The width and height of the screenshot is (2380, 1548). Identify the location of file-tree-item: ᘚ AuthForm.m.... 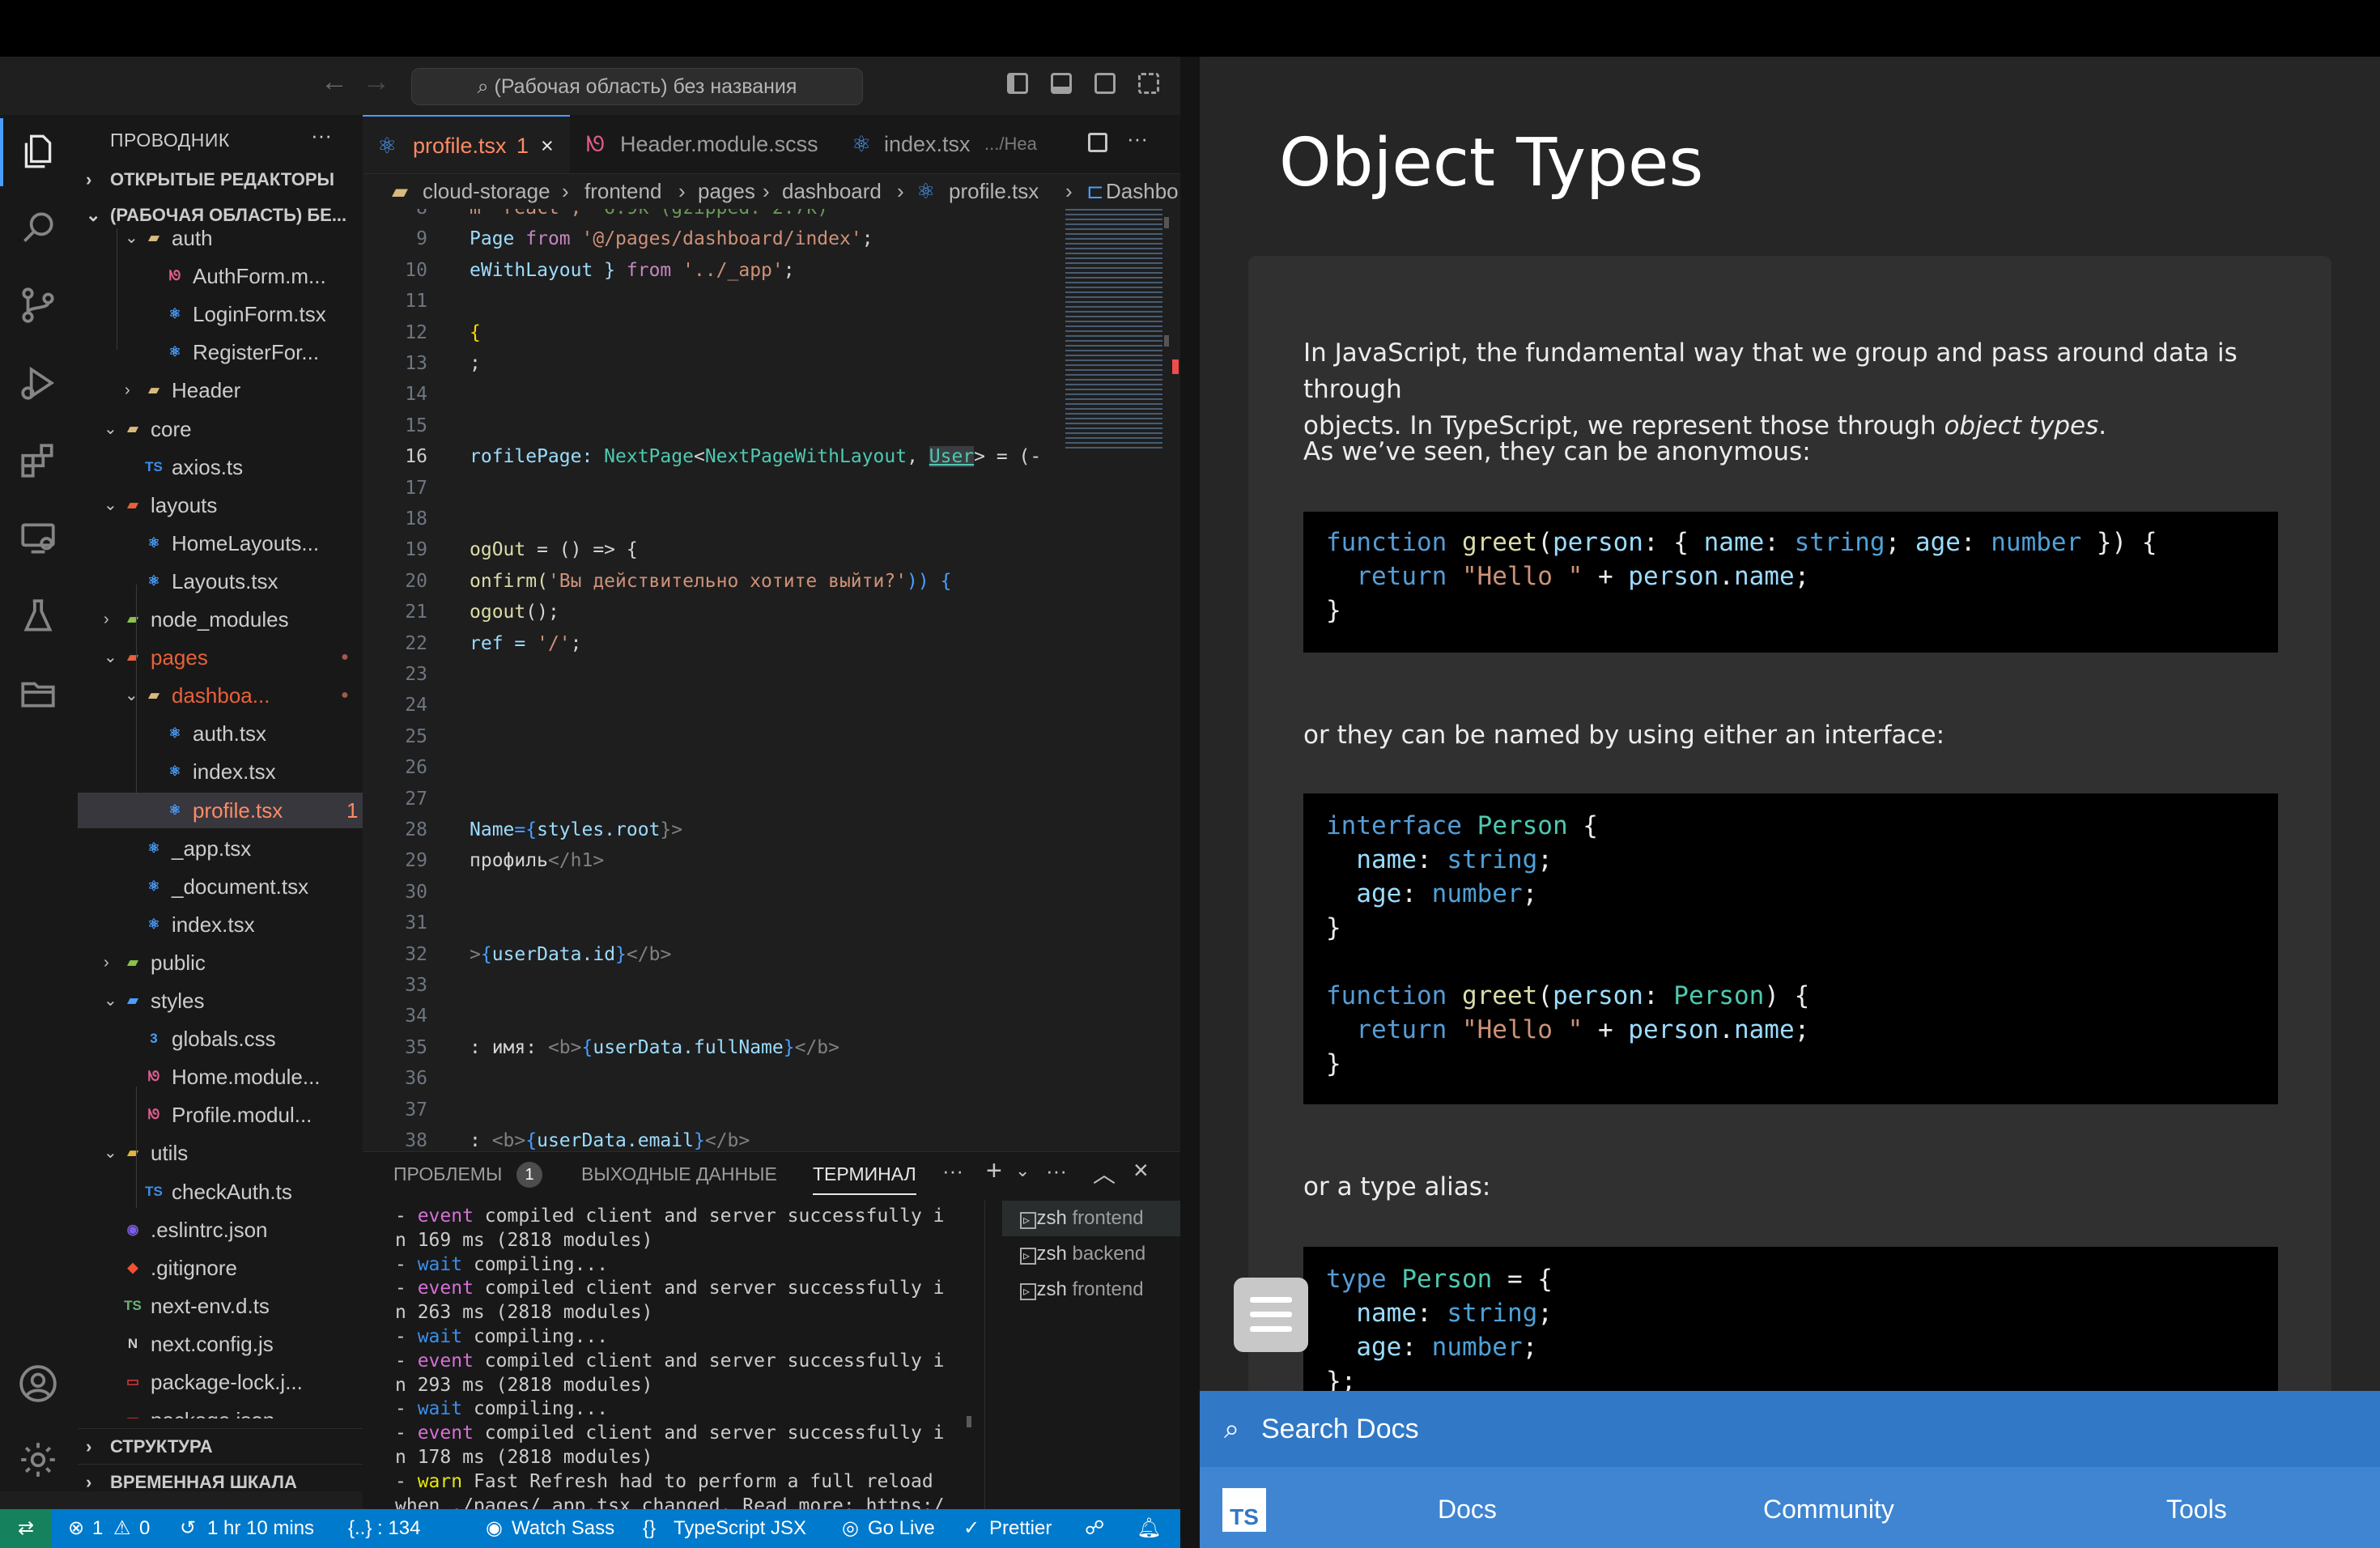
(220, 276).